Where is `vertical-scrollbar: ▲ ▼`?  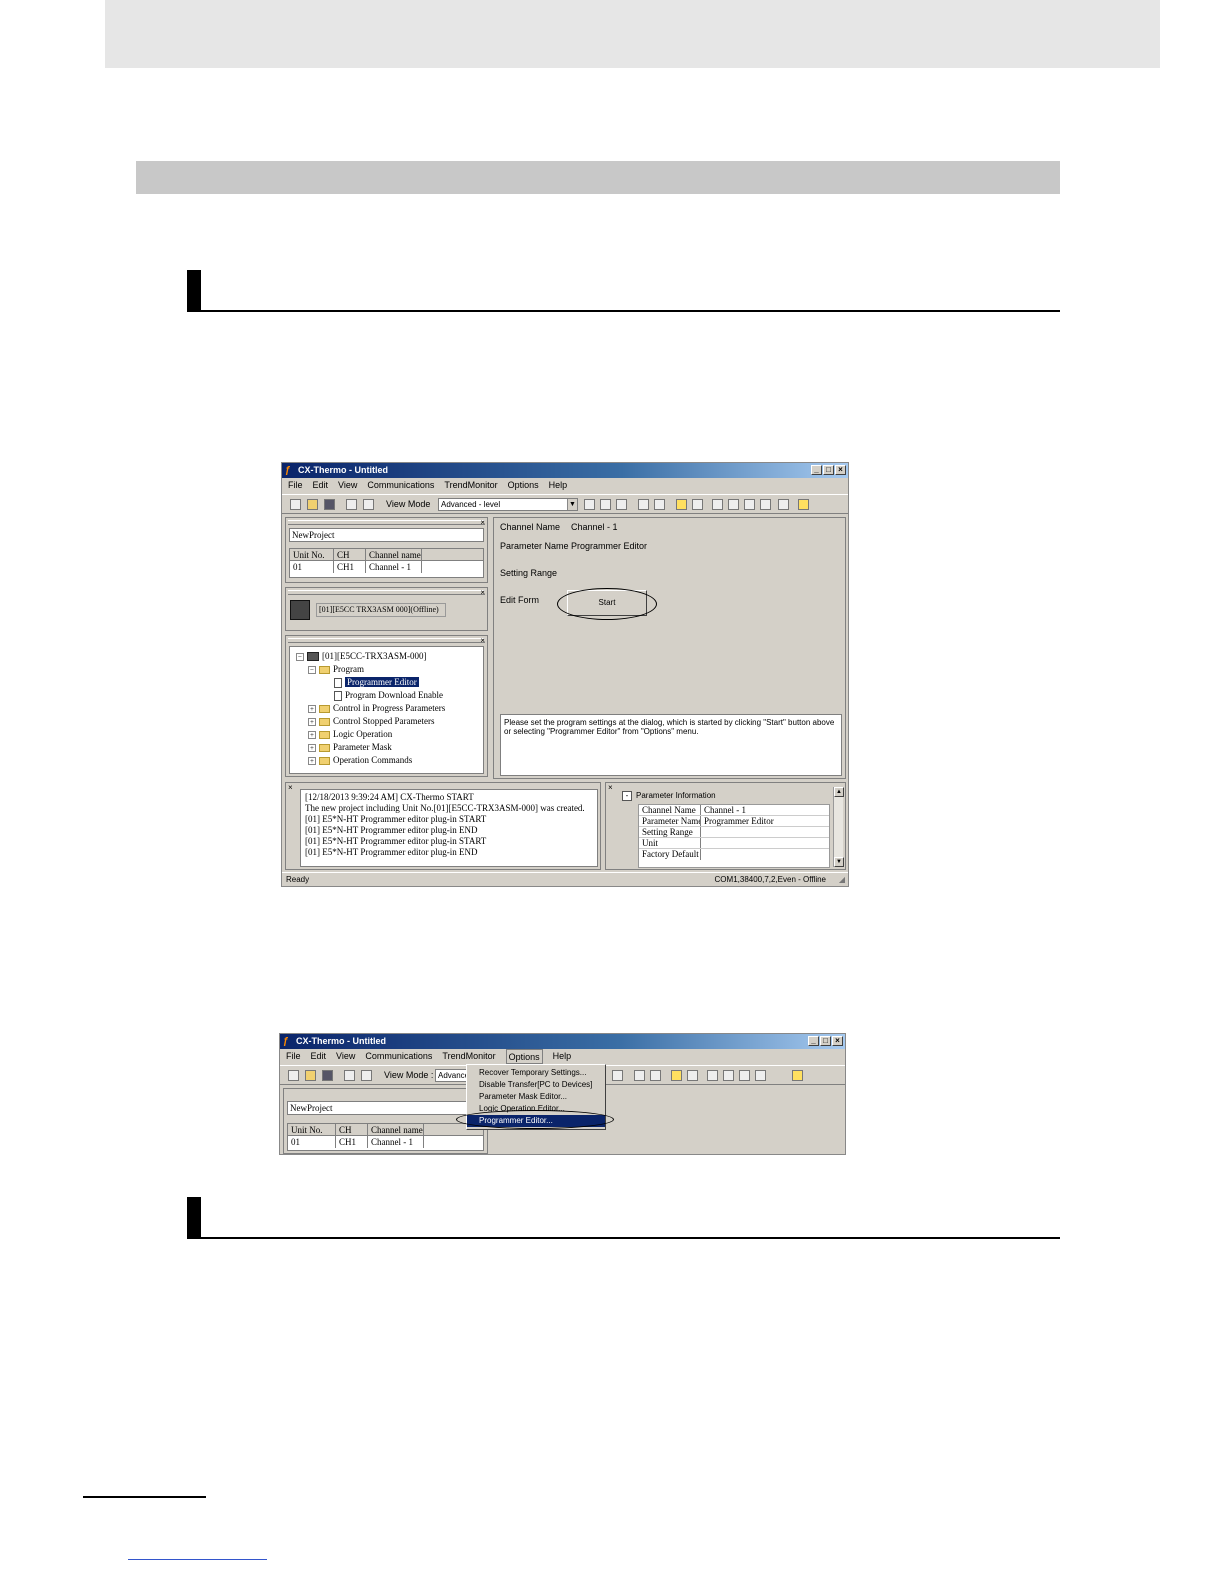 vertical-scrollbar: ▲ ▼ is located at coordinates (838, 827).